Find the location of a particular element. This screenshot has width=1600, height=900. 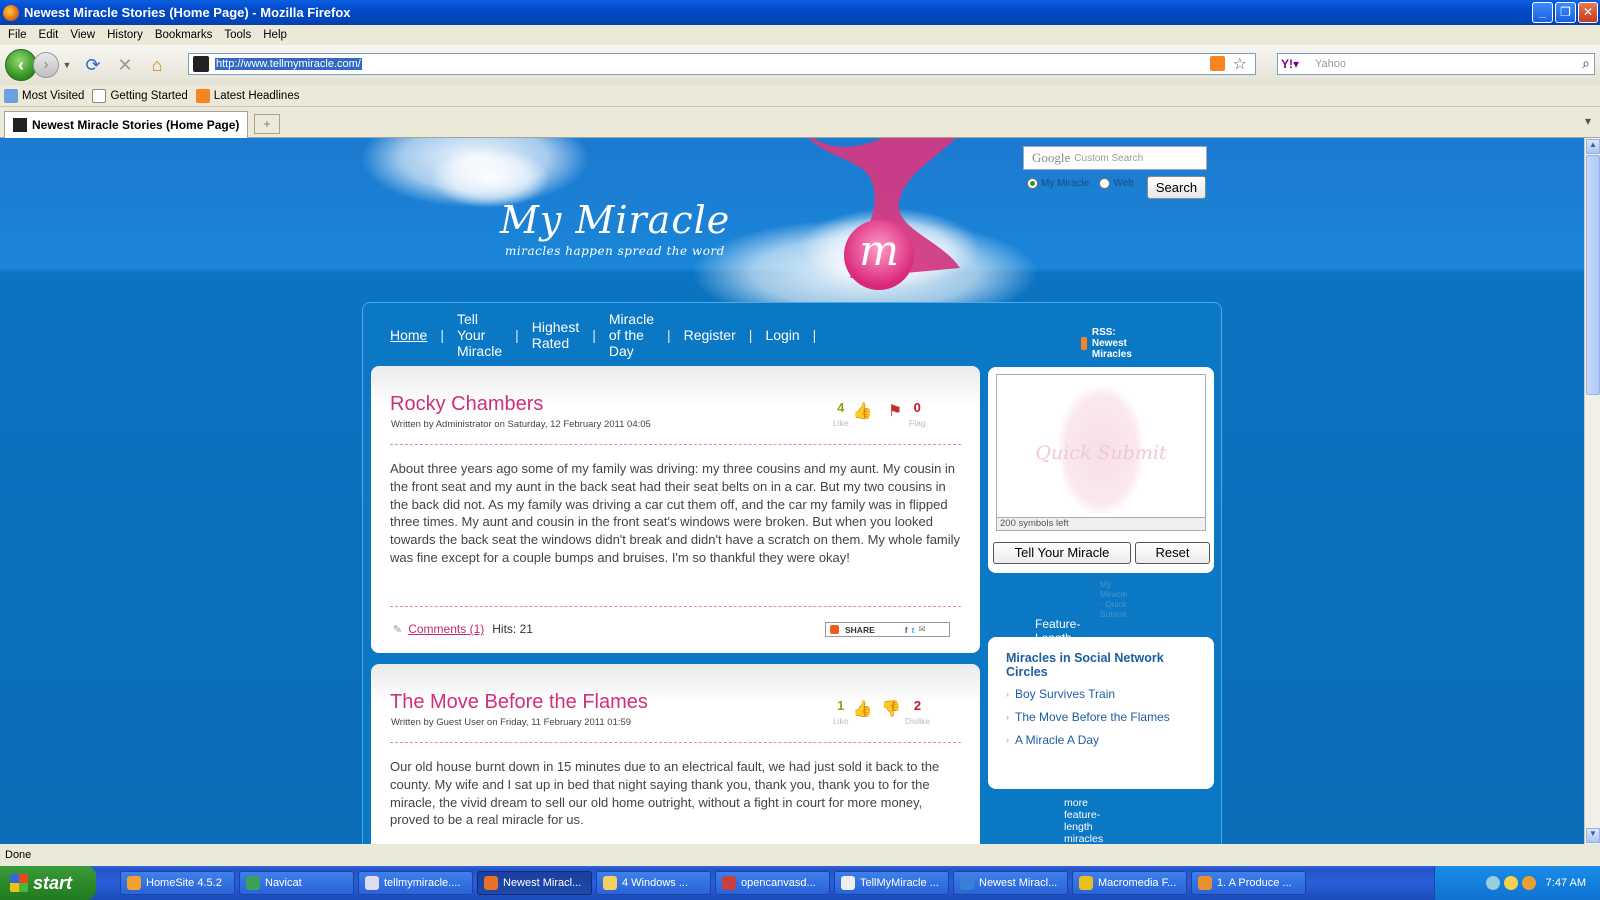

search-bar: Y!▾ Yahoo ⌕ is located at coordinates (1436, 64).